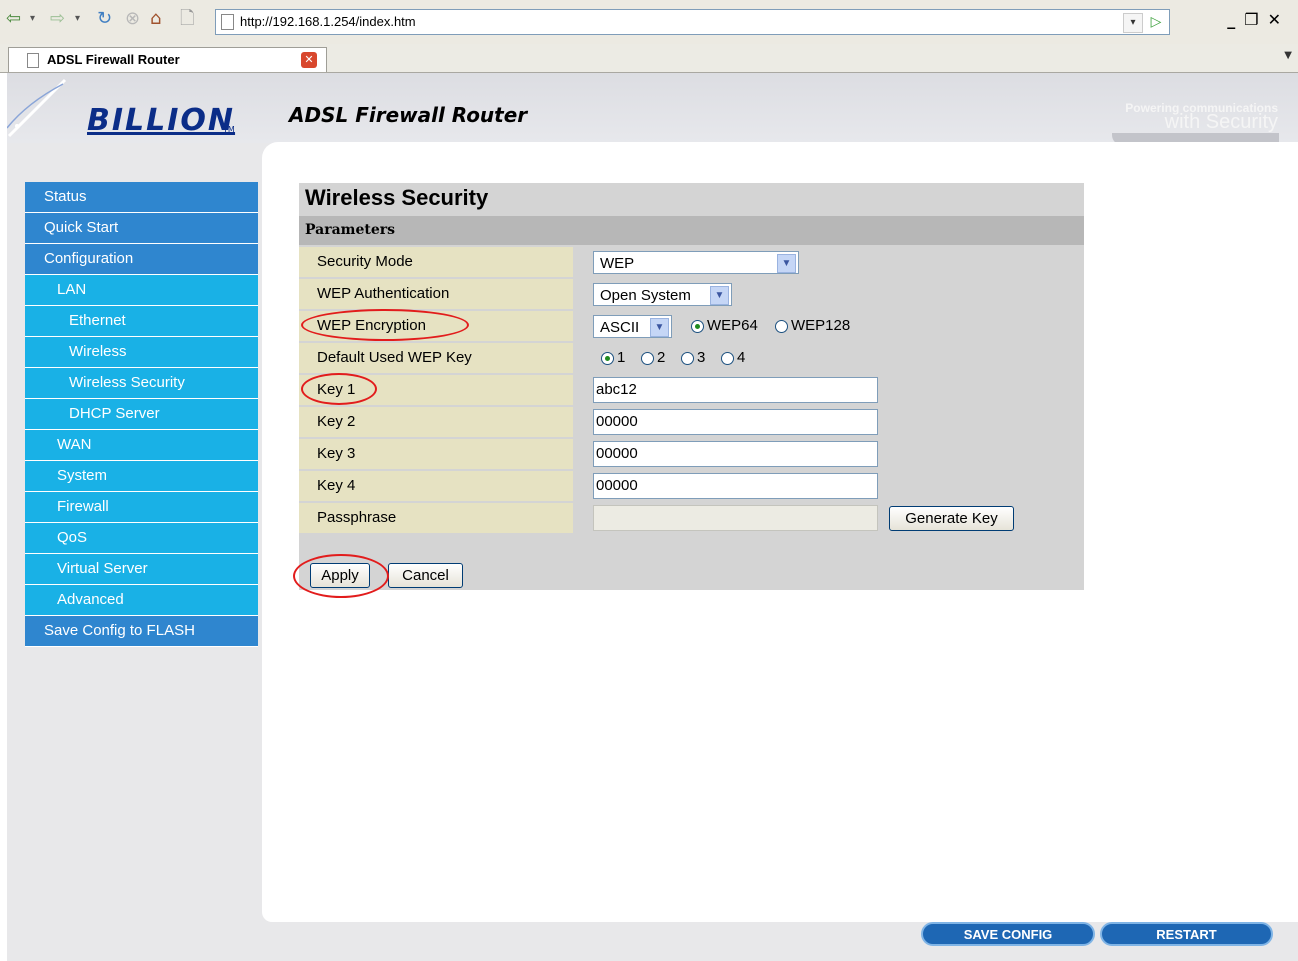  What do you see at coordinates (436, 262) in the screenshot?
I see `security-mode-label-cell: Security Mode` at bounding box center [436, 262].